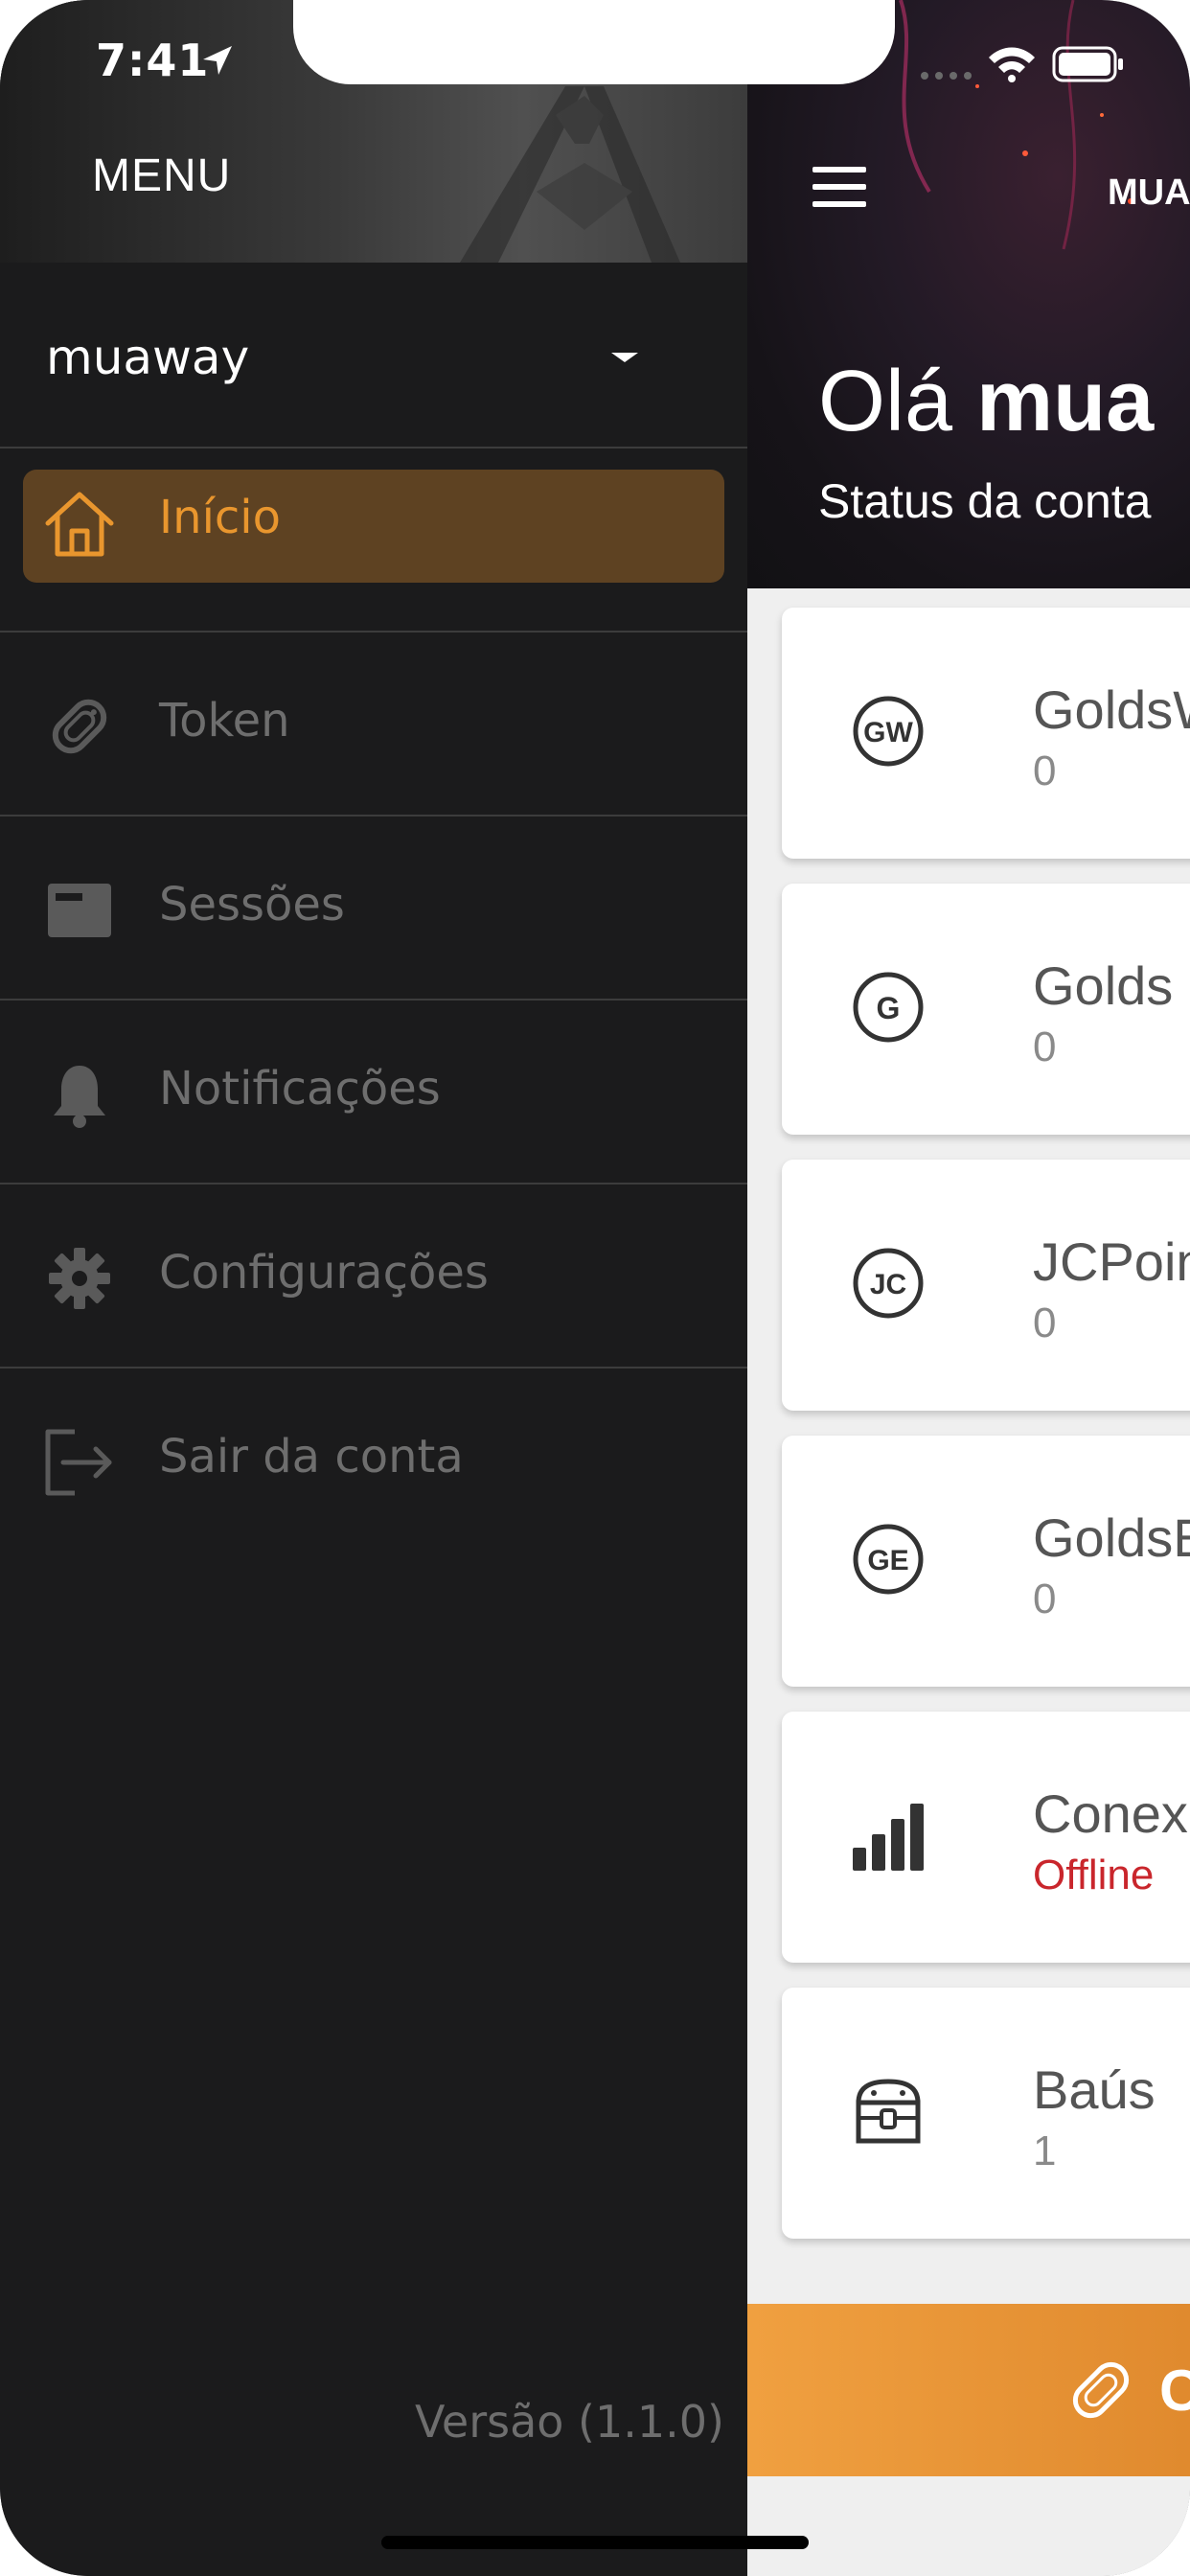  I want to click on nav-label-sessoes: Sessões, so click(252, 905).